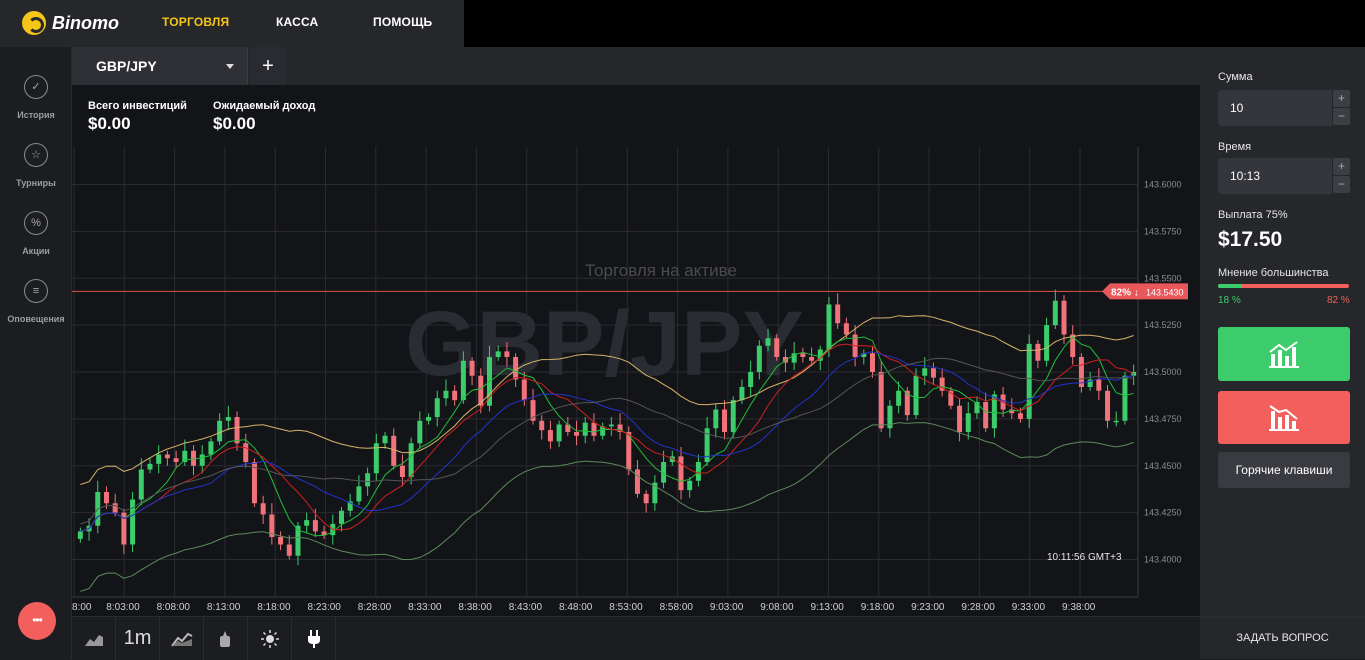 The width and height of the screenshot is (1365, 660). Describe the element at coordinates (475, 607) in the screenshot. I see `x-tick-label: 8:38:00` at that location.